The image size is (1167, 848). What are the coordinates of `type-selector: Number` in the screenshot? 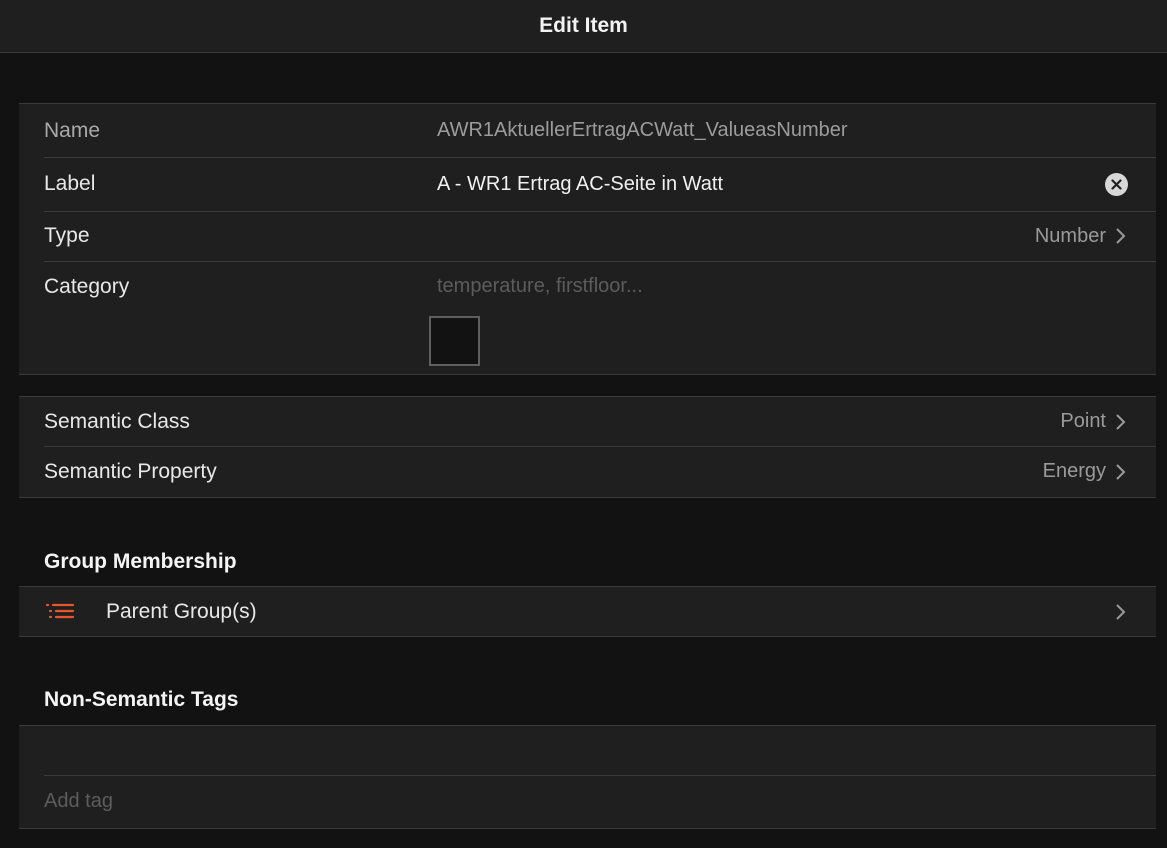 It's located at (1081, 236).